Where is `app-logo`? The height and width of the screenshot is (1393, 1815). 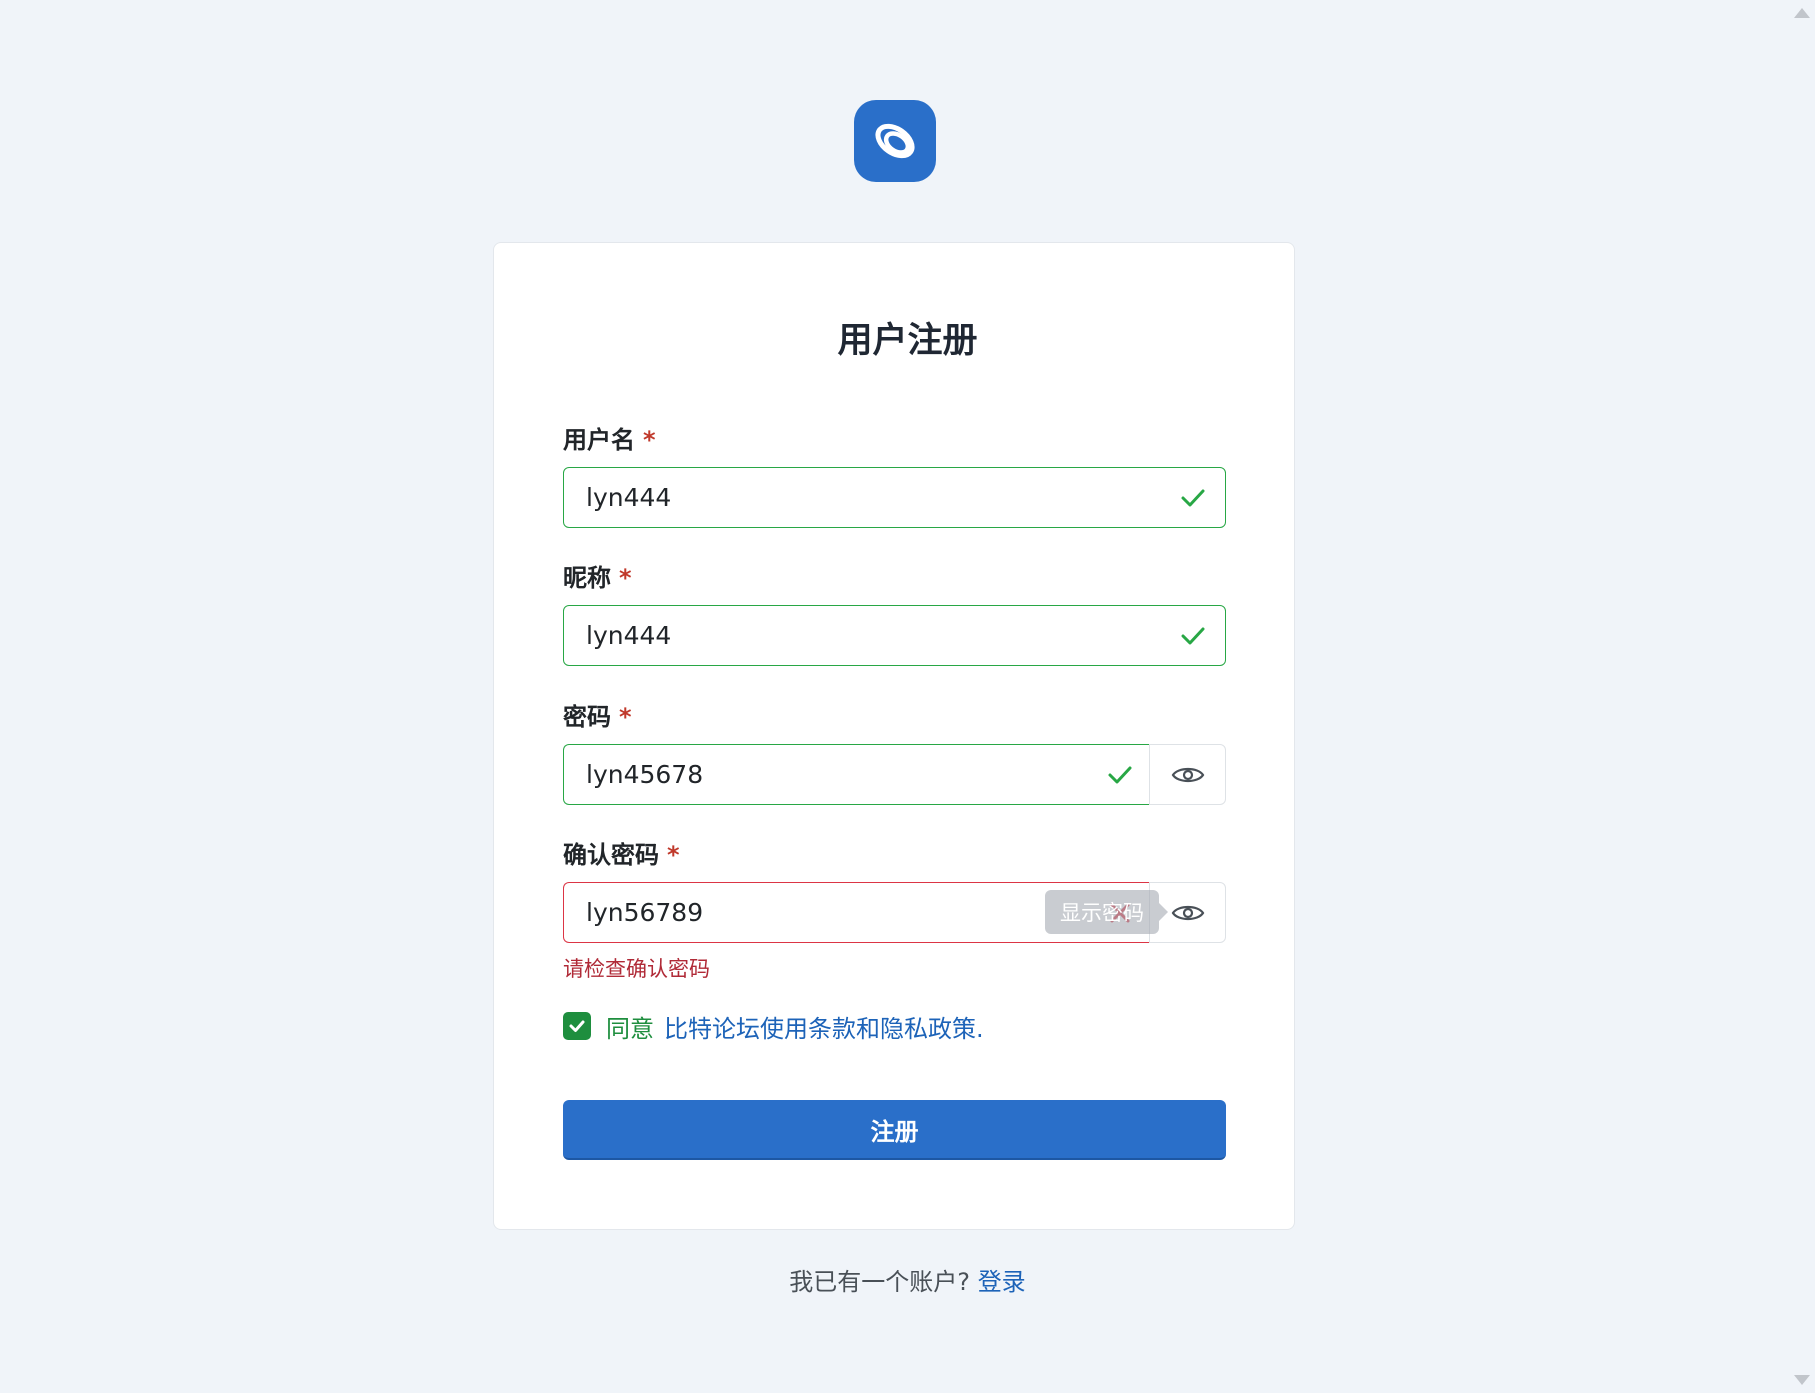 app-logo is located at coordinates (895, 141).